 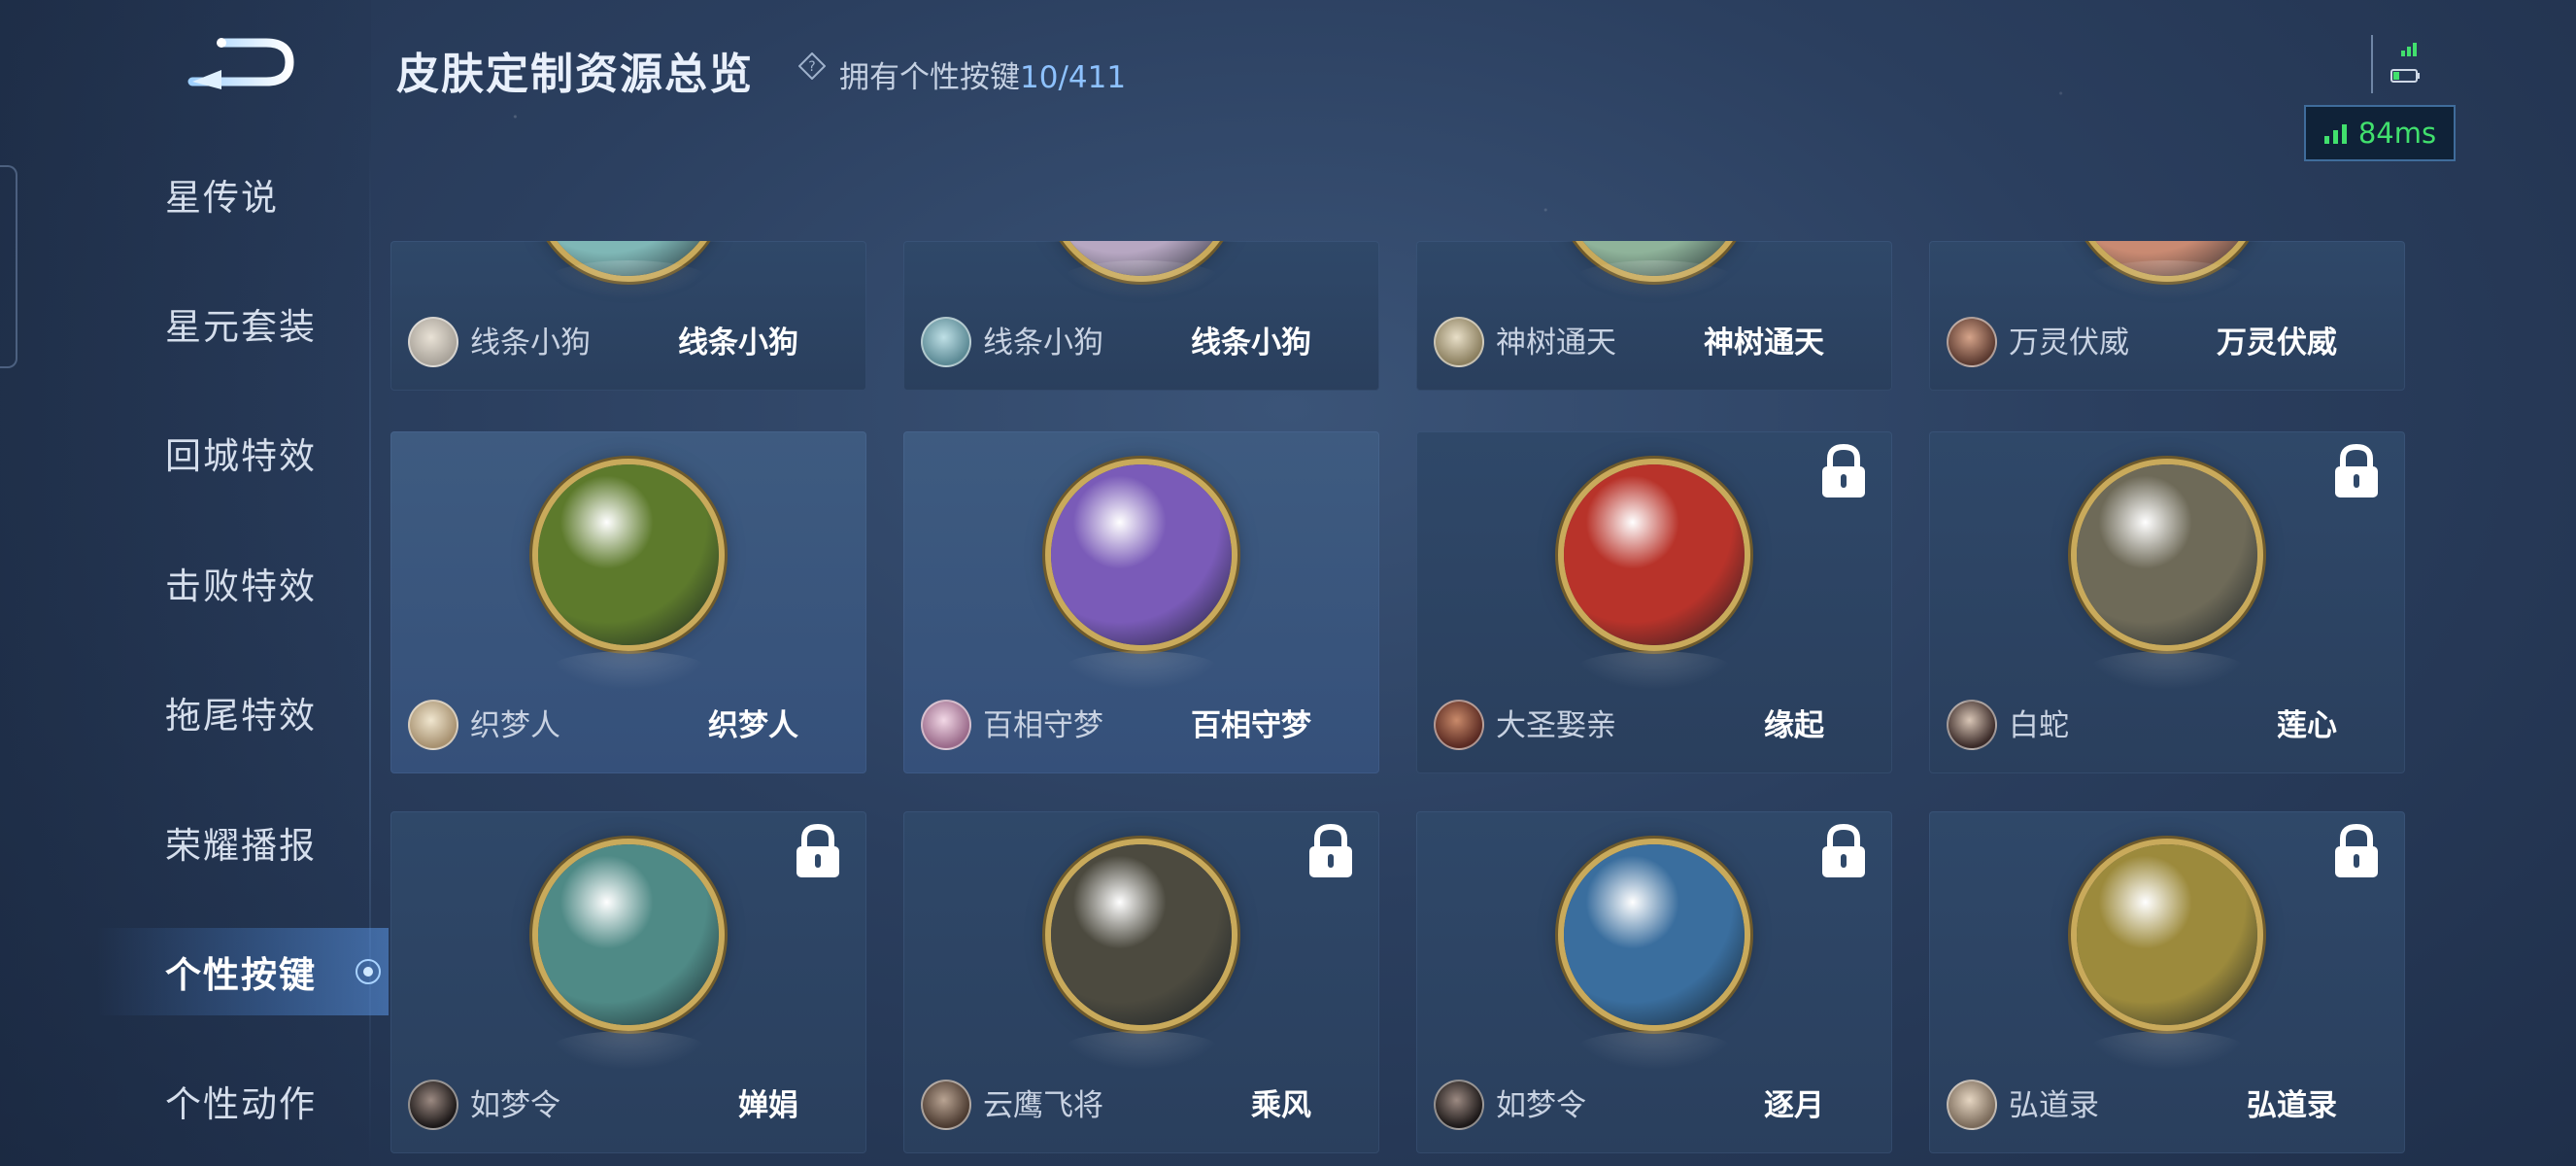 I want to click on sidebar-item-custom-buttons: 个性按键, so click(x=243, y=971).